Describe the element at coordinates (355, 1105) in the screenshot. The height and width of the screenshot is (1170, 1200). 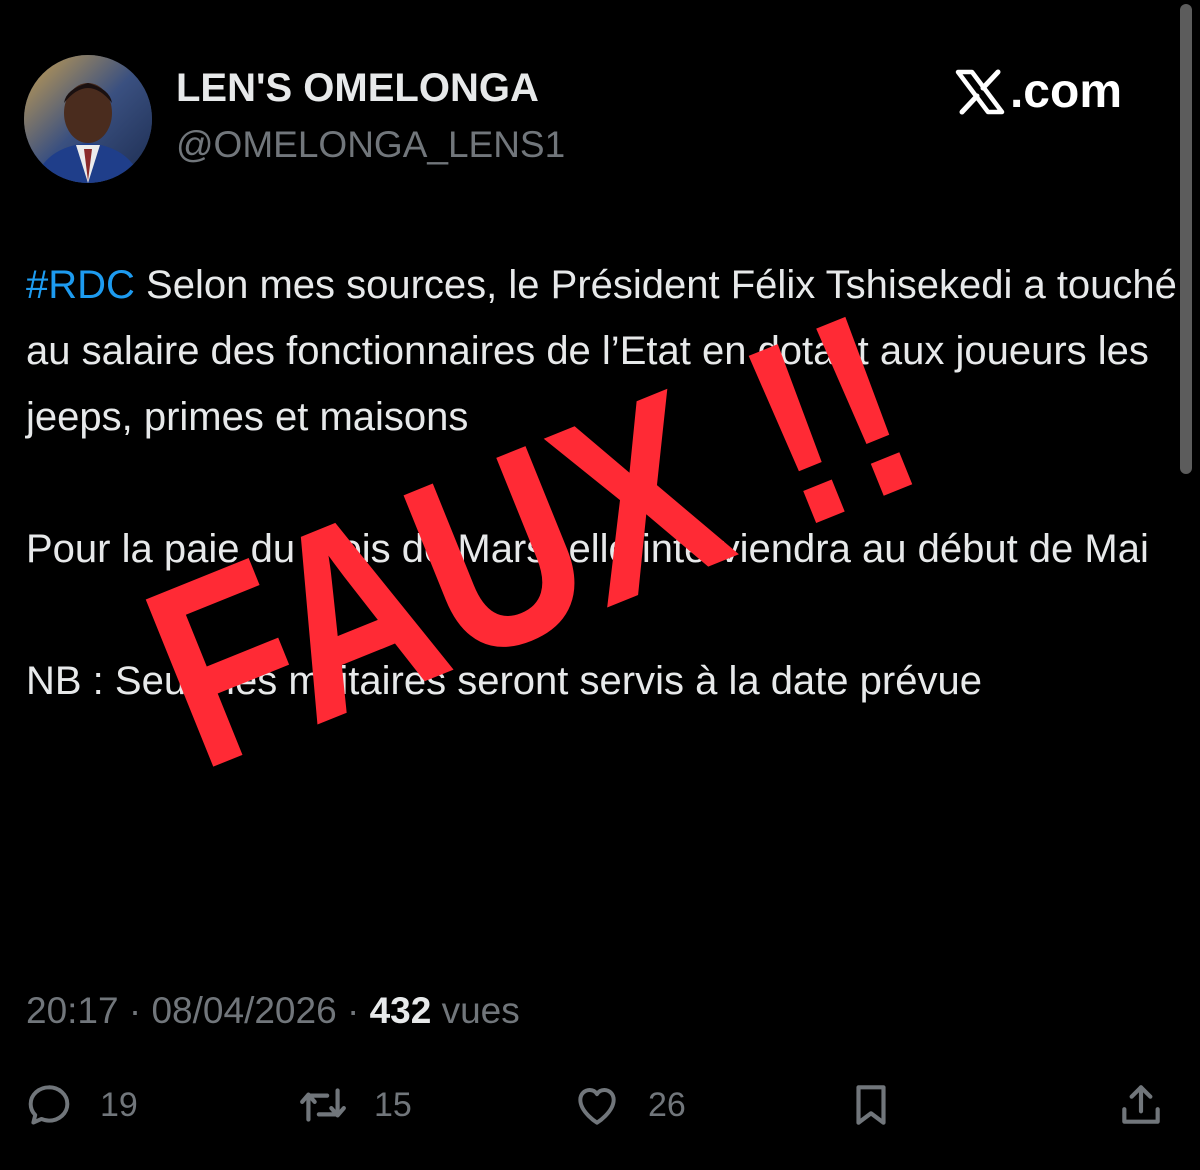
I see `retweet-button: 15` at that location.